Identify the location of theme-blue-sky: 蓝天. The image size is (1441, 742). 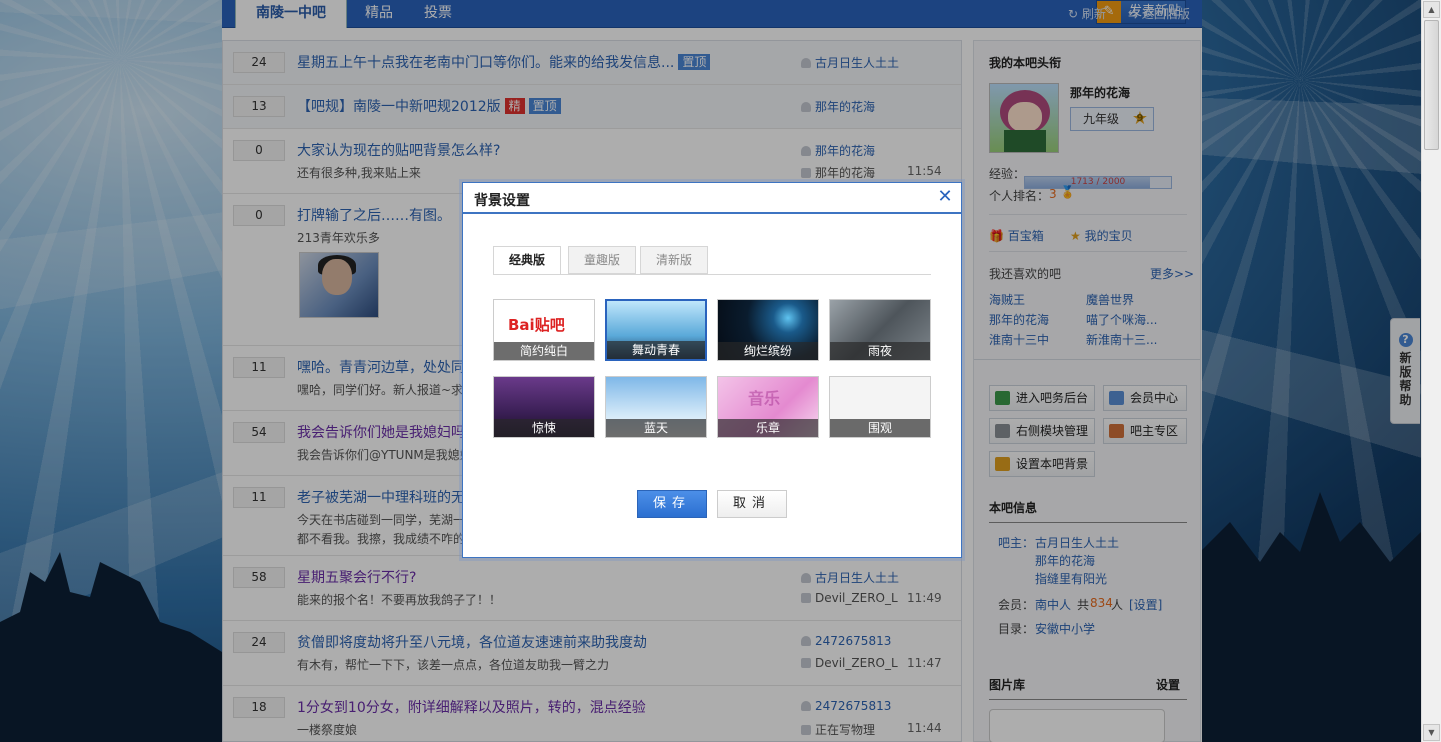
(656, 407).